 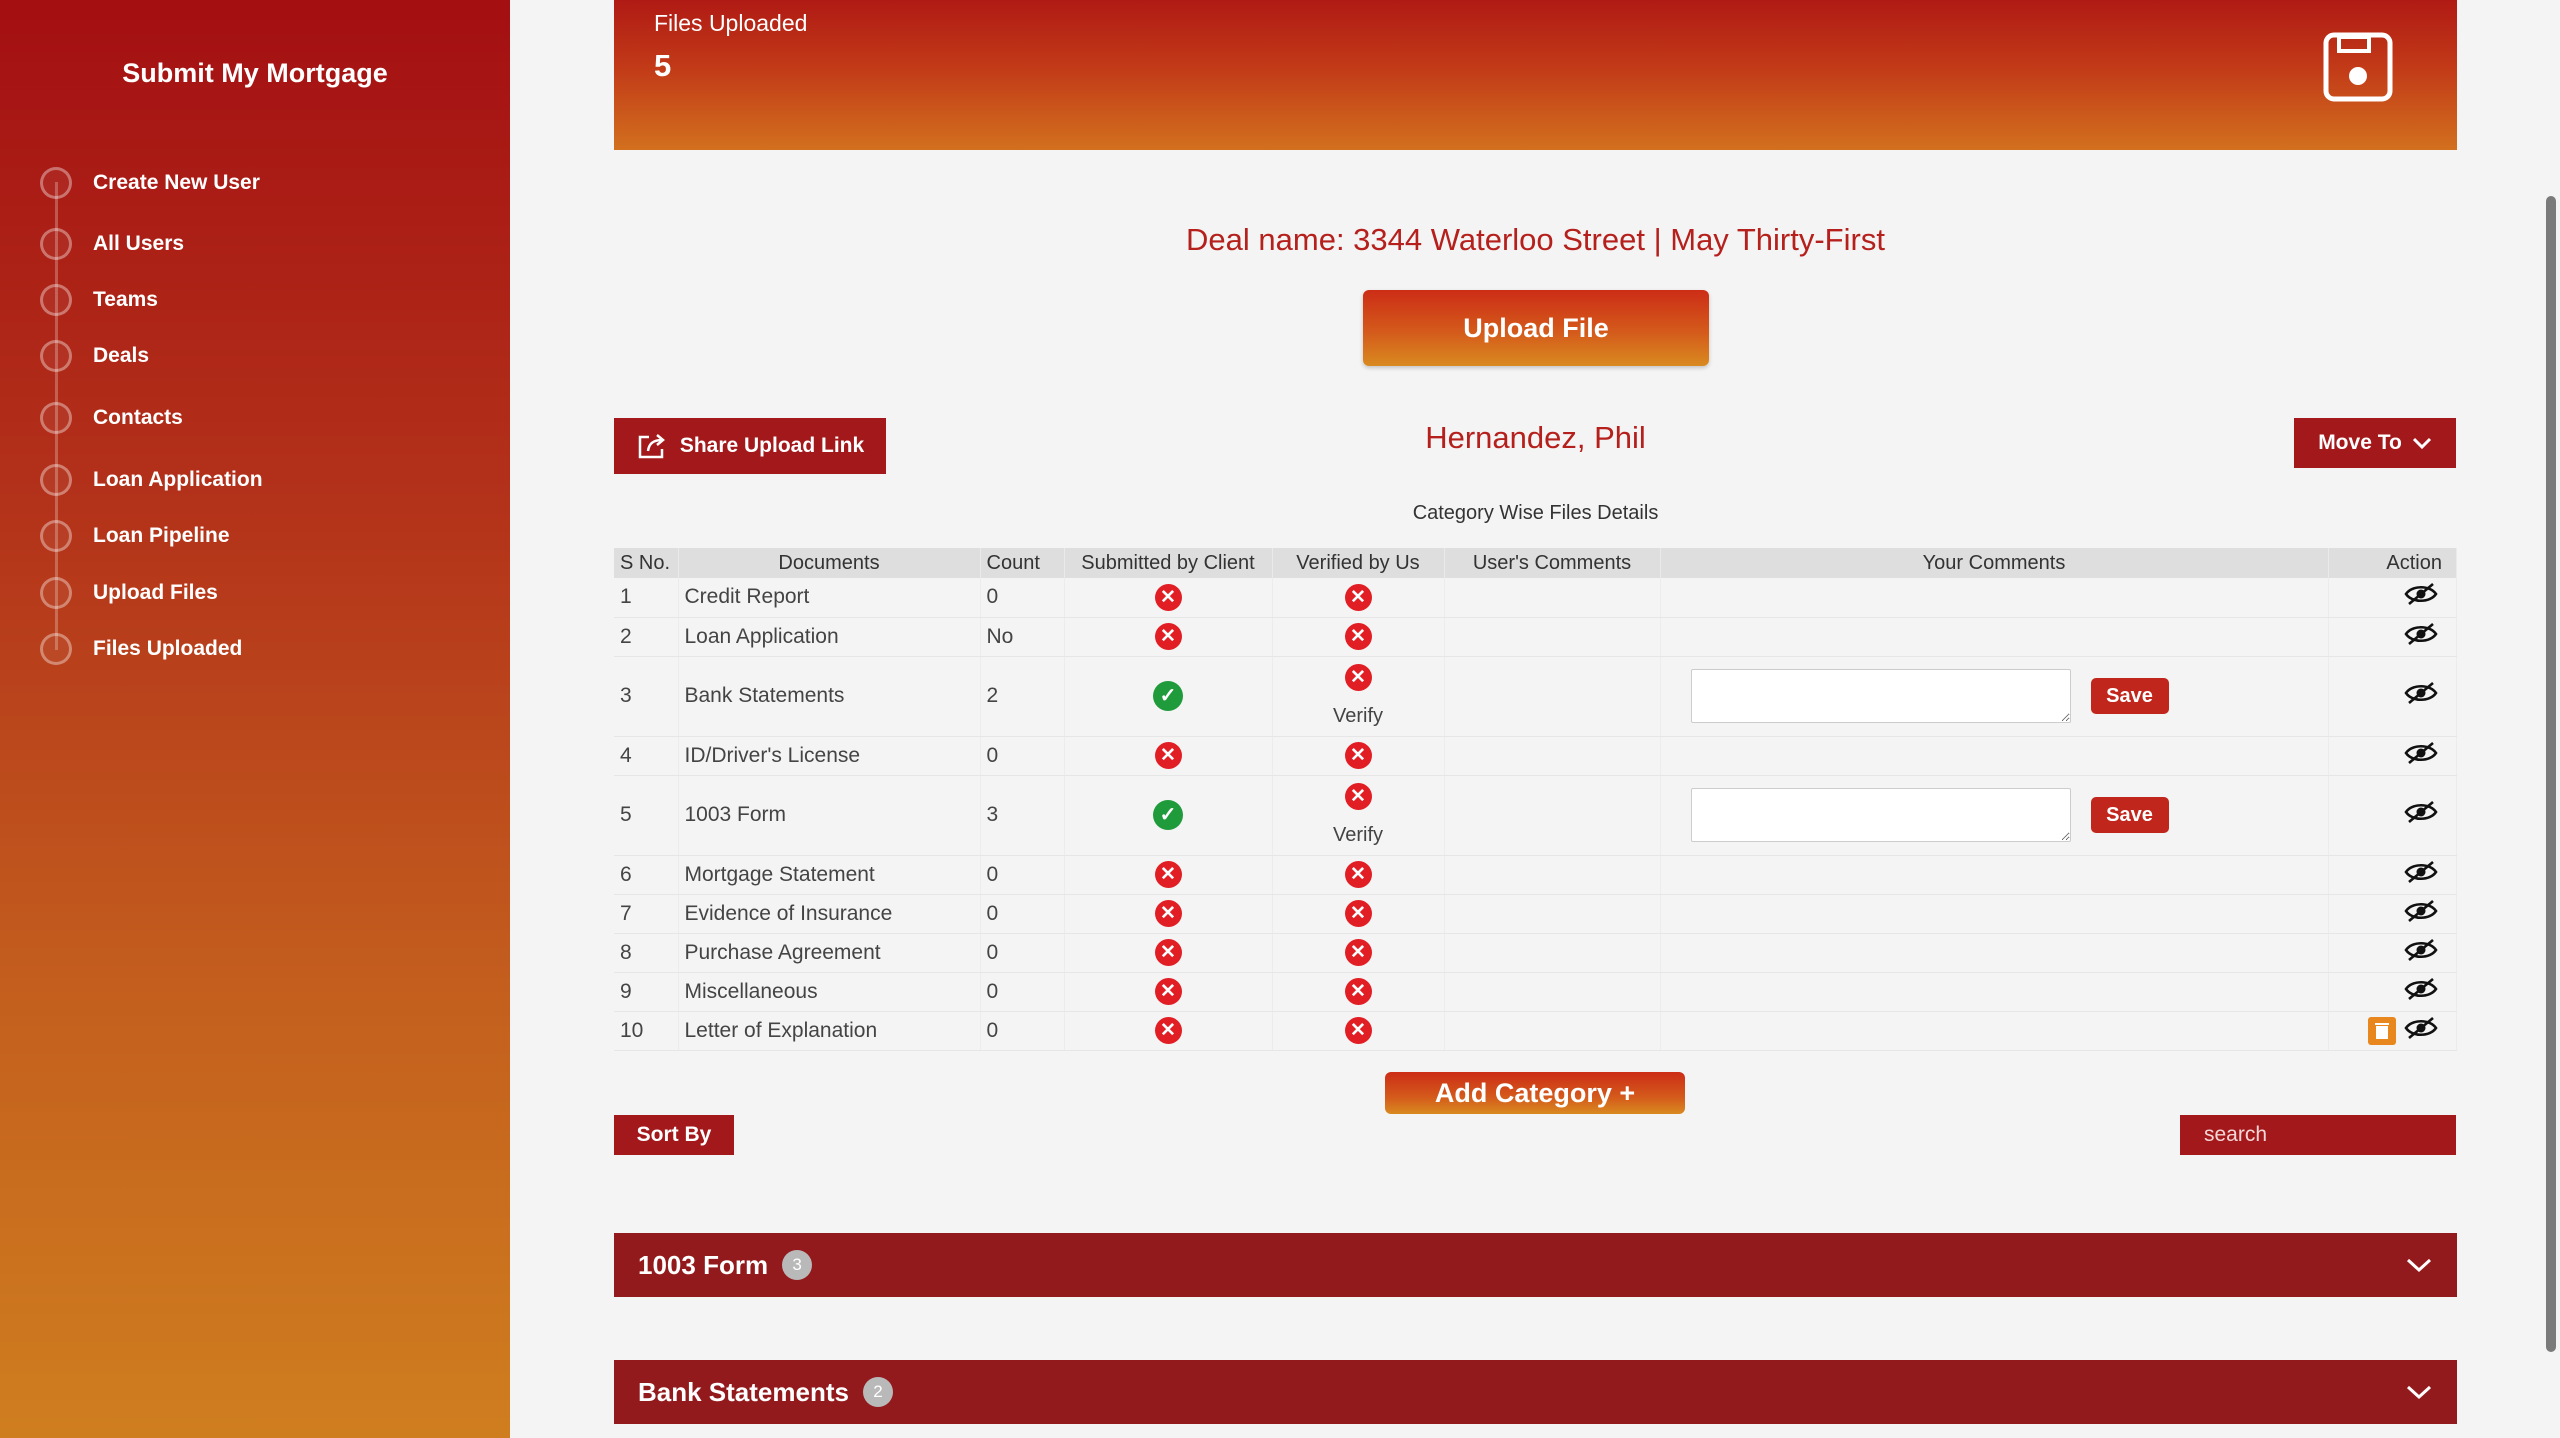 I want to click on sidebar-item-label: Loan Application, so click(x=178, y=479).